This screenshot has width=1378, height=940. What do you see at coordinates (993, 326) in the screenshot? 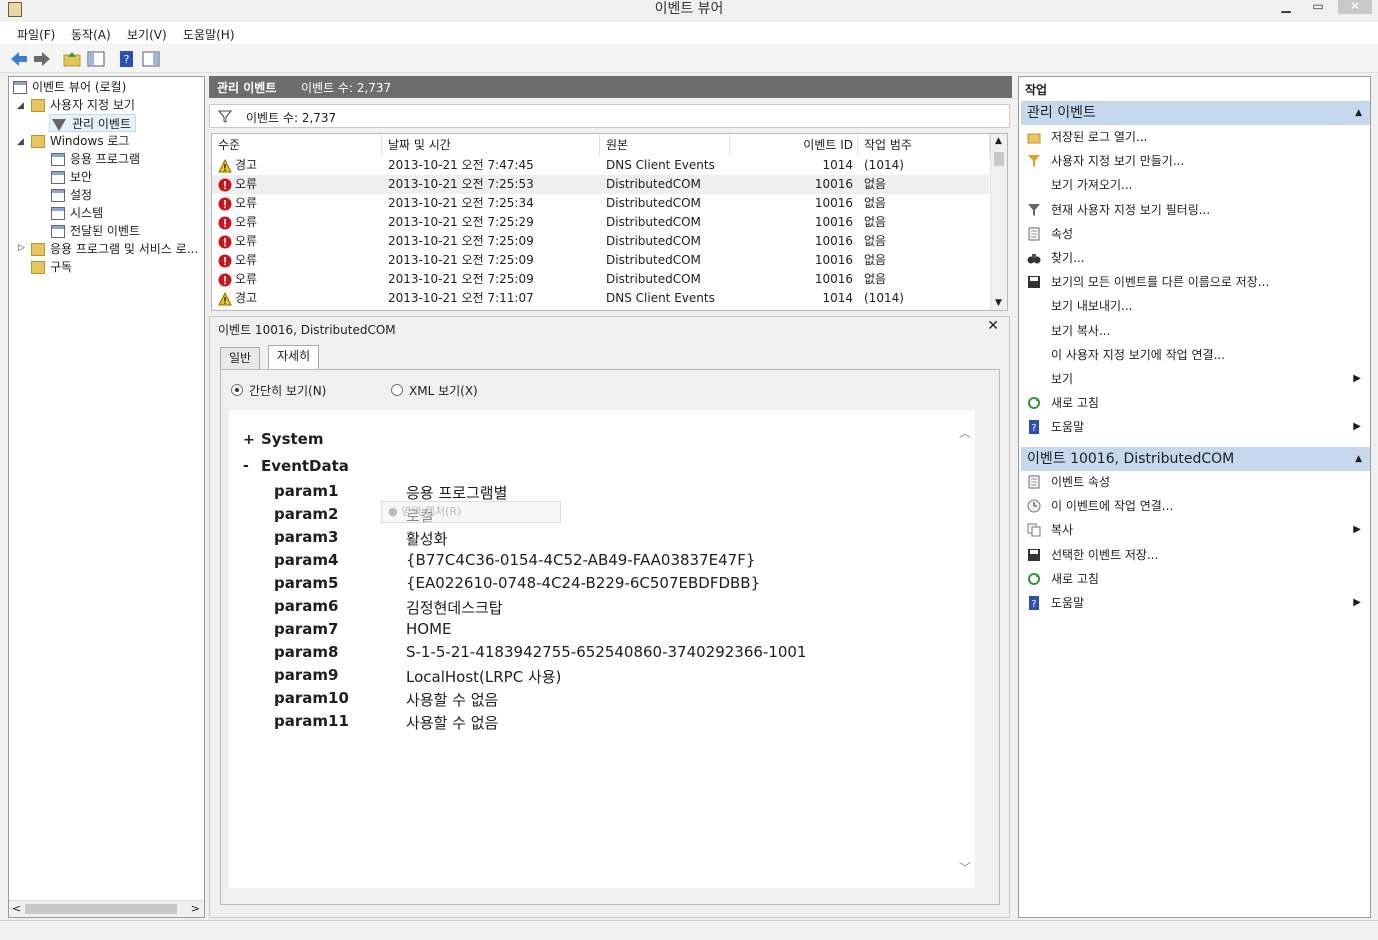
I see `close-detail-icon: ✕` at bounding box center [993, 326].